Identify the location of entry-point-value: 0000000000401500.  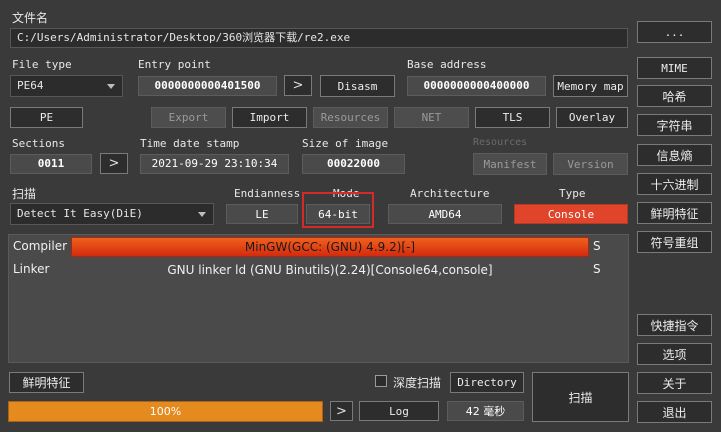
(207, 86).